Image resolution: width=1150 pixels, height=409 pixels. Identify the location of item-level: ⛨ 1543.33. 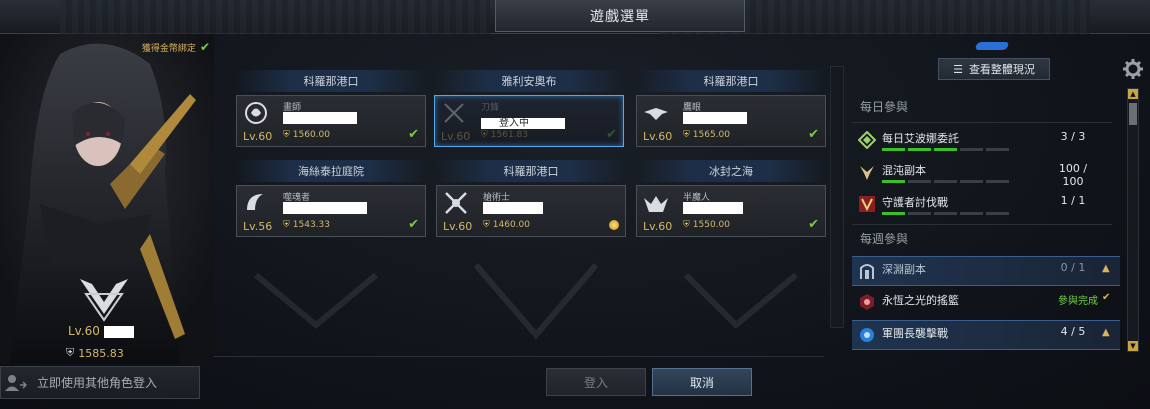
(306, 225).